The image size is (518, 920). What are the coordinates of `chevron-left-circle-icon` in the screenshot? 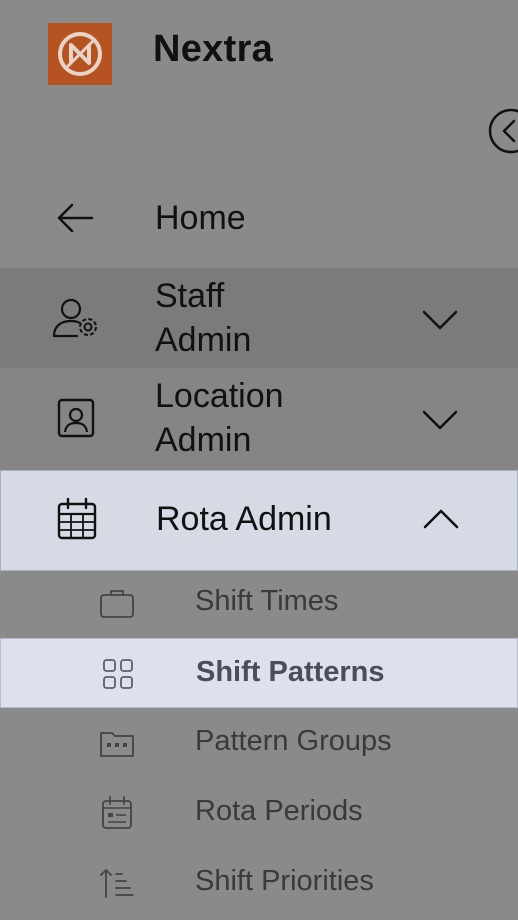 It's located at (503, 131).